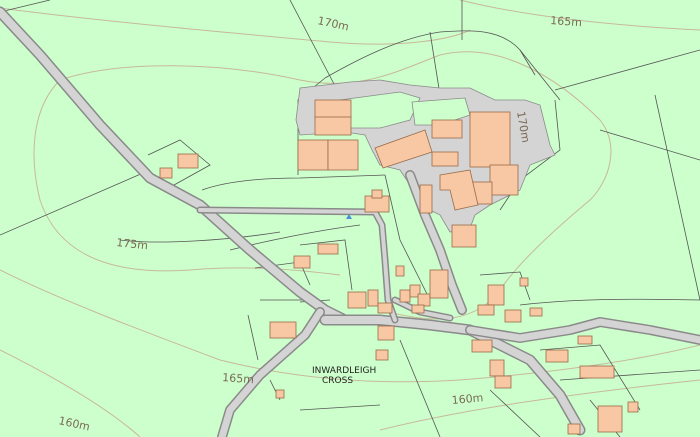 The image size is (700, 437). What do you see at coordinates (238, 378) in the screenshot?
I see `contour-label-165m-south: 165m` at bounding box center [238, 378].